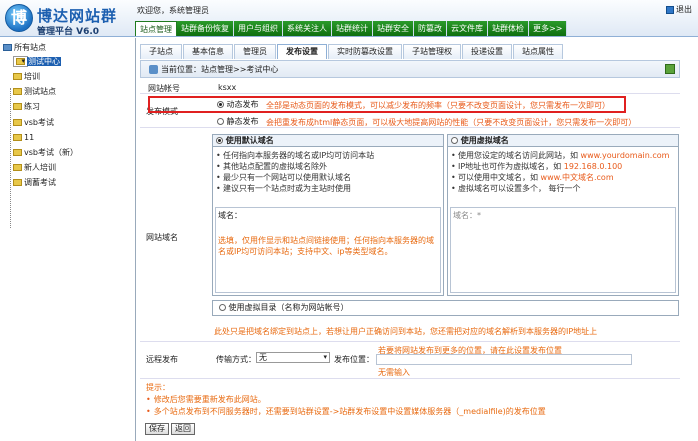 The height and width of the screenshot is (441, 698). Describe the element at coordinates (164, 88) in the screenshot. I see `account-label: 网站帐号` at that location.